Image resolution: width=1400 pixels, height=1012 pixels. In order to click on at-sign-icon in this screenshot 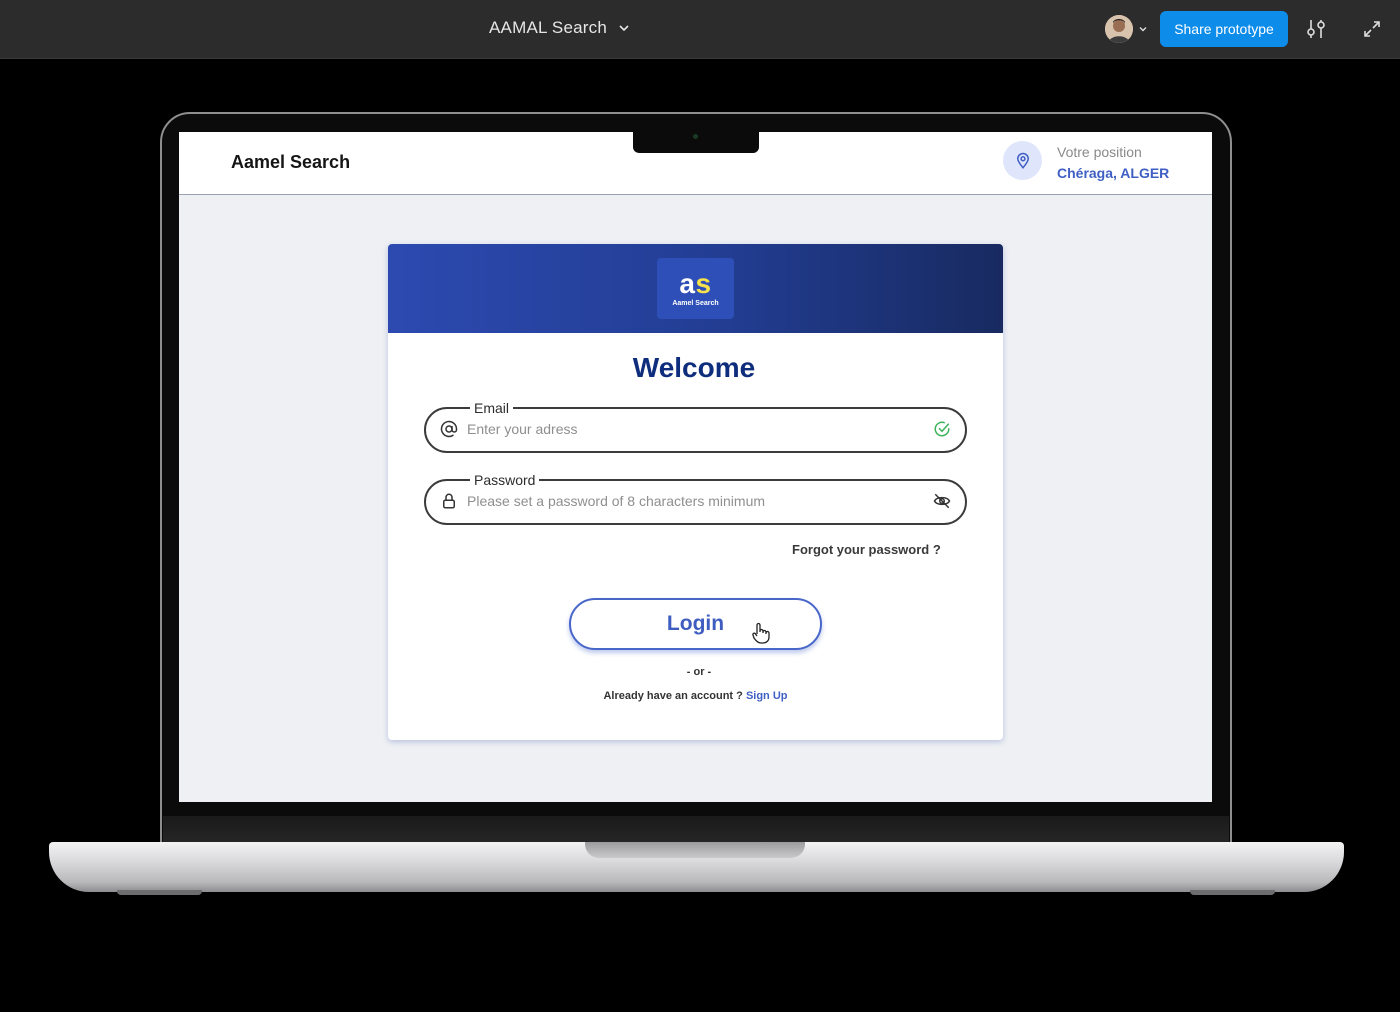, I will do `click(449, 429)`.